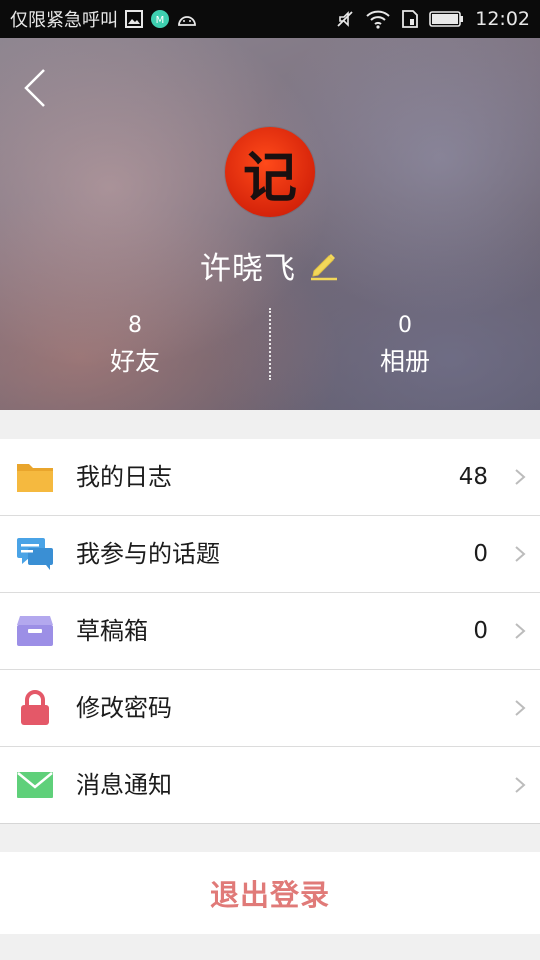  Describe the element at coordinates (35, 554) in the screenshot. I see `chat-bubbles-icon` at that location.